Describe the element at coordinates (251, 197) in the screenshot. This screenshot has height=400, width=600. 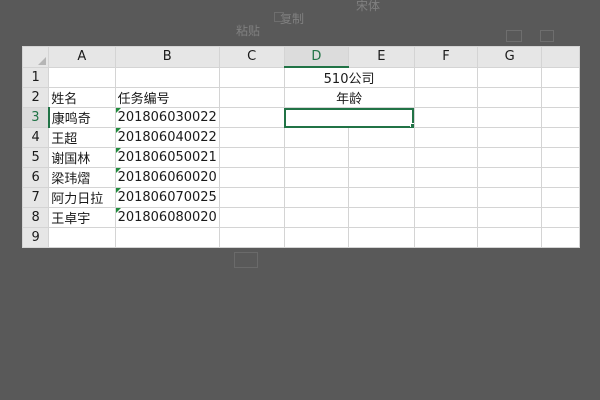
I see `cell-c7` at that location.